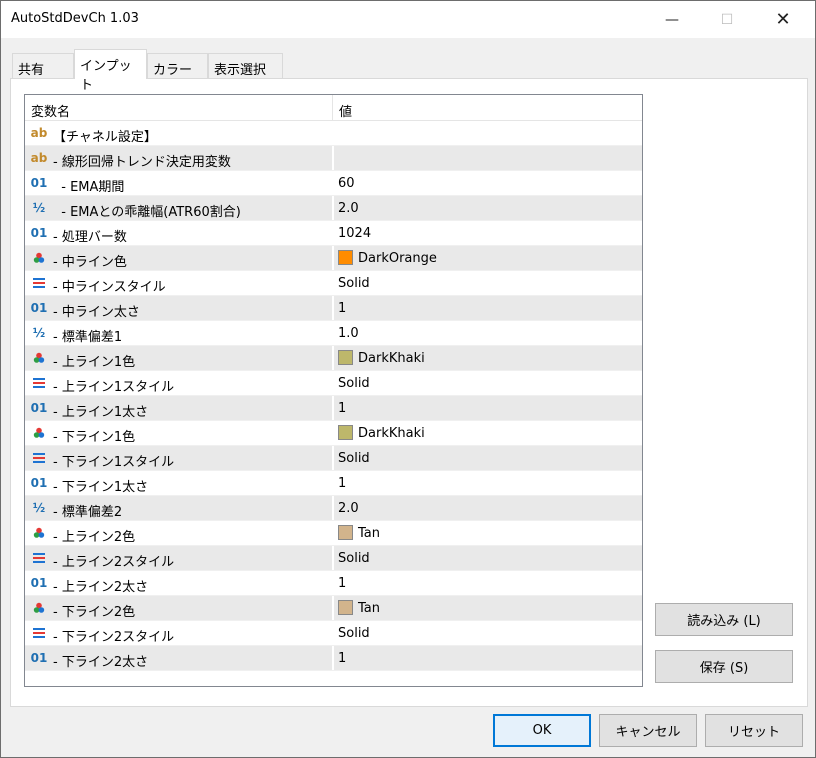 This screenshot has height=758, width=816. What do you see at coordinates (178, 483) in the screenshot?
I see `parameter-name-cell: 01 - 下ライン1太さ` at bounding box center [178, 483].